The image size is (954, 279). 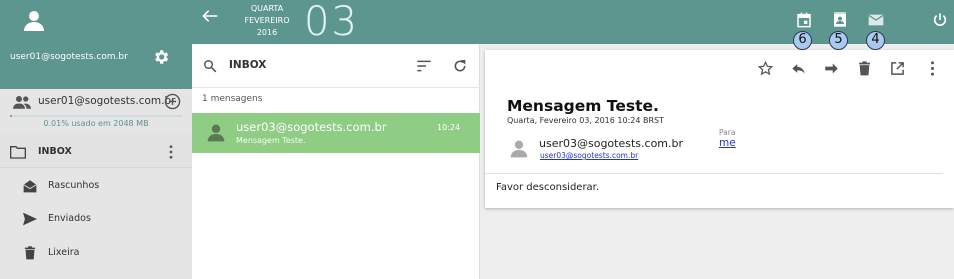 I want to click on message-date: Quarta, Fevereiro 03, 2016 10:24 BRST, so click(x=586, y=120).